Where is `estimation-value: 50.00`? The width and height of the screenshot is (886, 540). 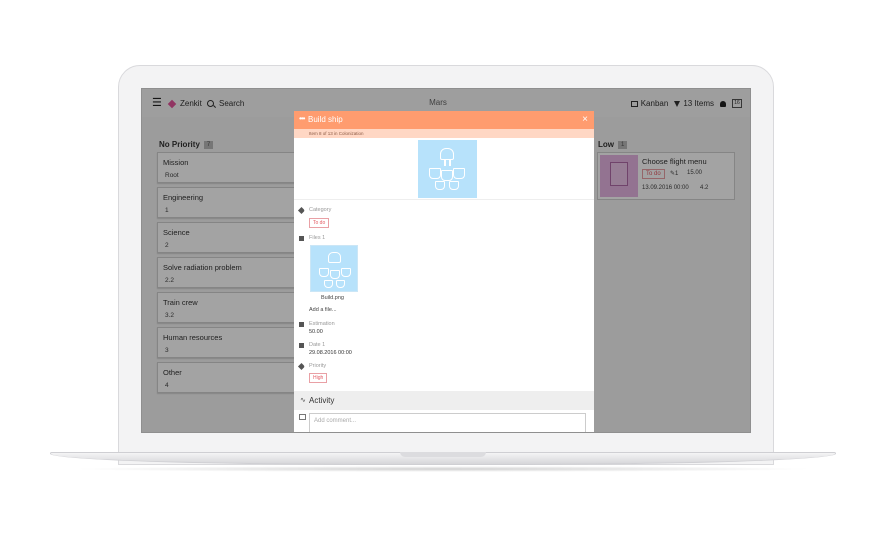 estimation-value: 50.00 is located at coordinates (316, 332).